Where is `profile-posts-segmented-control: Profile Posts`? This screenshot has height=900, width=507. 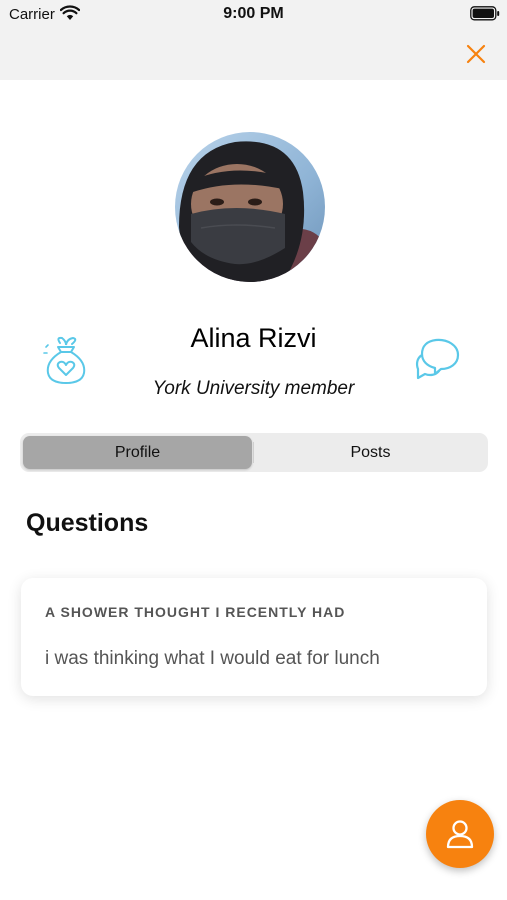
profile-posts-segmented-control: Profile Posts is located at coordinates (254, 452).